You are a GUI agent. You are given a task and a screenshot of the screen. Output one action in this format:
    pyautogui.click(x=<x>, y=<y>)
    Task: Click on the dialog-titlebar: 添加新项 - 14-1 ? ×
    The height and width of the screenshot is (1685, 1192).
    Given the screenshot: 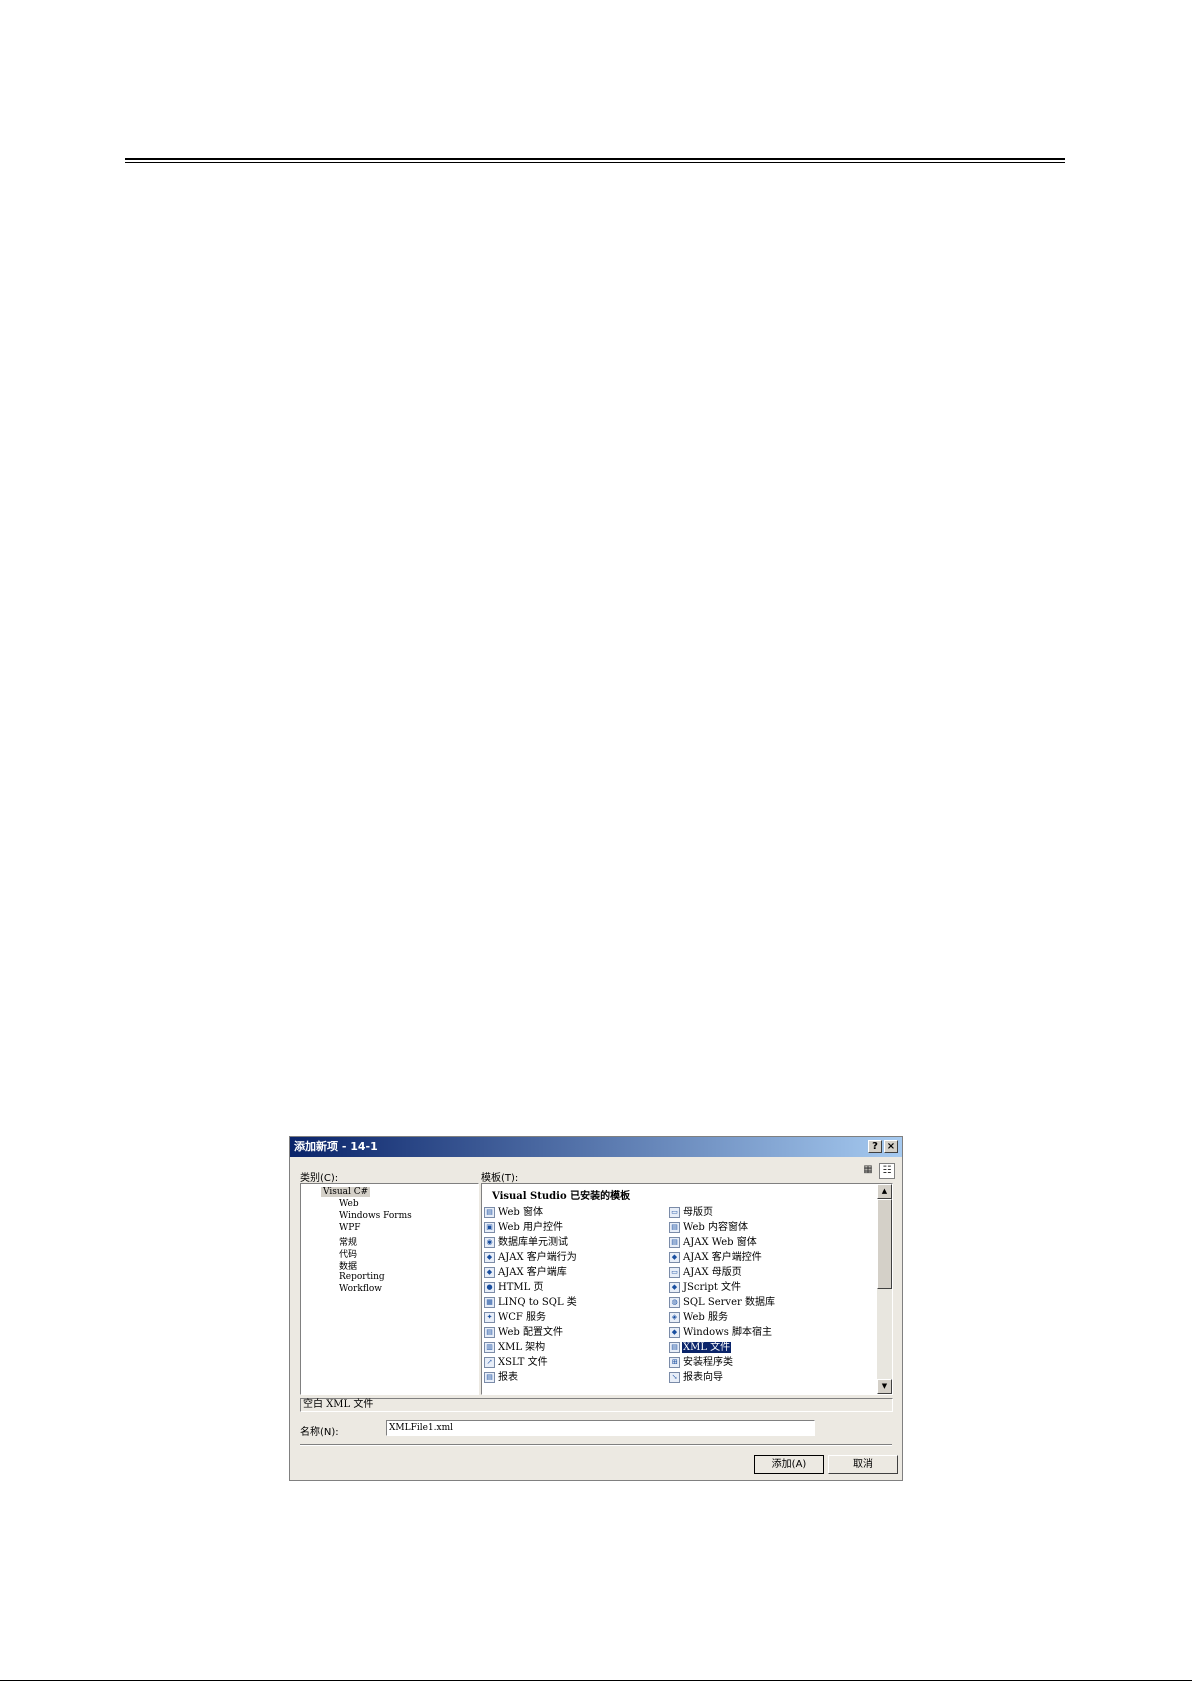 What is the action you would take?
    pyautogui.click(x=596, y=1147)
    